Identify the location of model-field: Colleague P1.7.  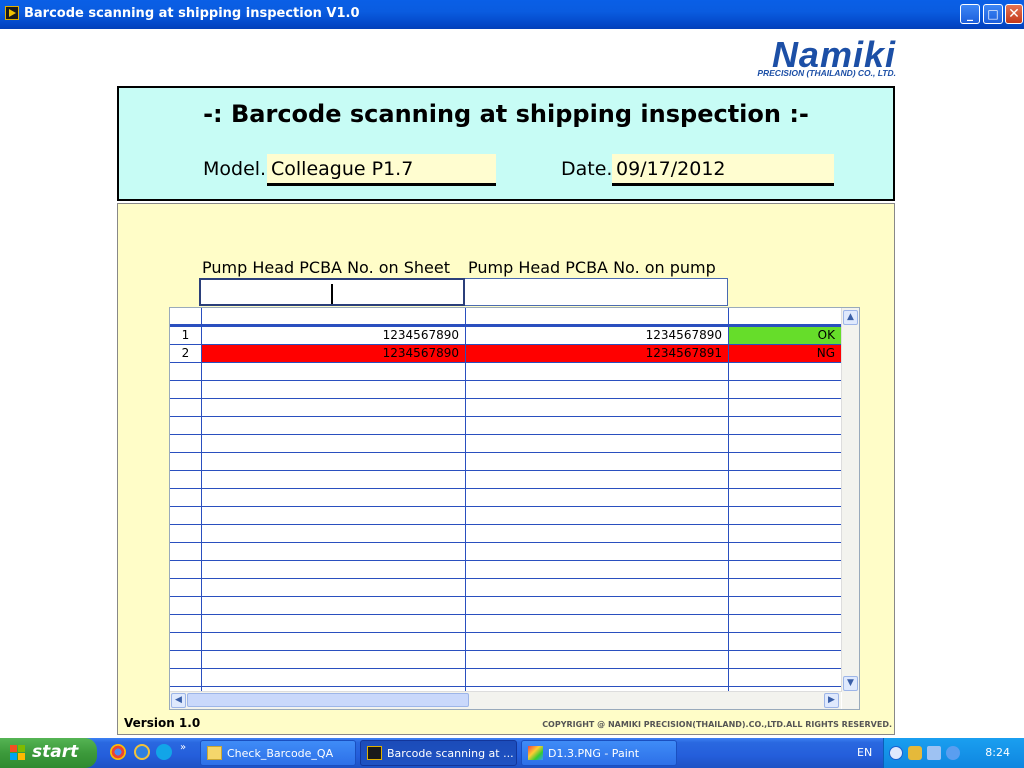
(381, 170).